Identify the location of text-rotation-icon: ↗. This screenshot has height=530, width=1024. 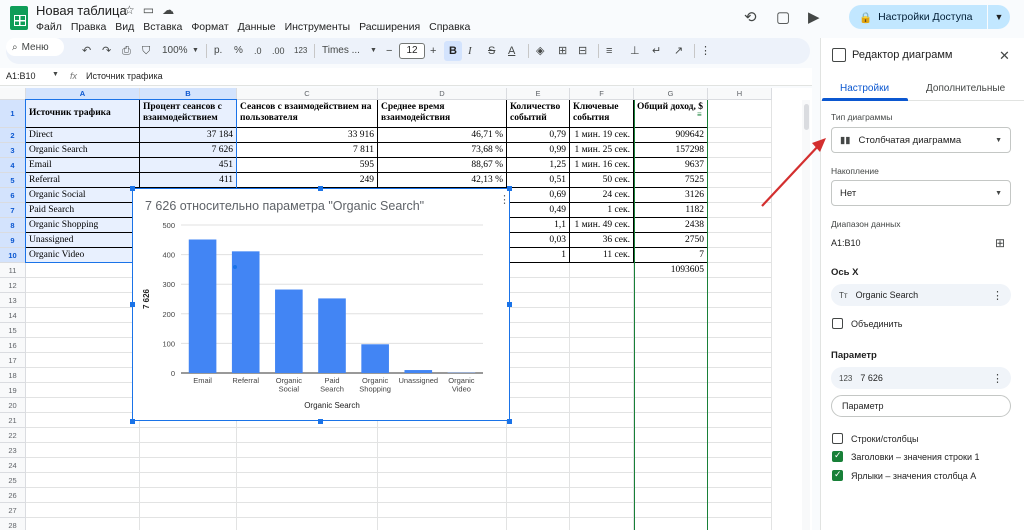
(678, 51).